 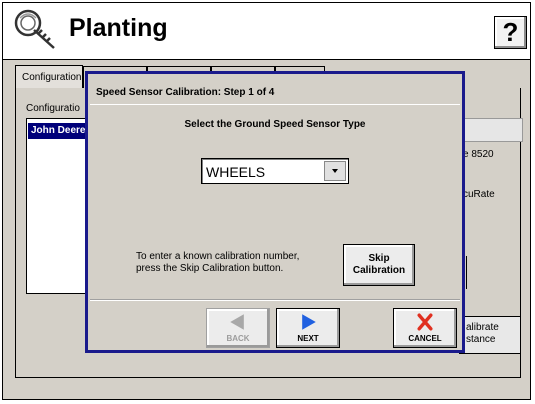 I want to click on right-panel-header, so click(x=493, y=130).